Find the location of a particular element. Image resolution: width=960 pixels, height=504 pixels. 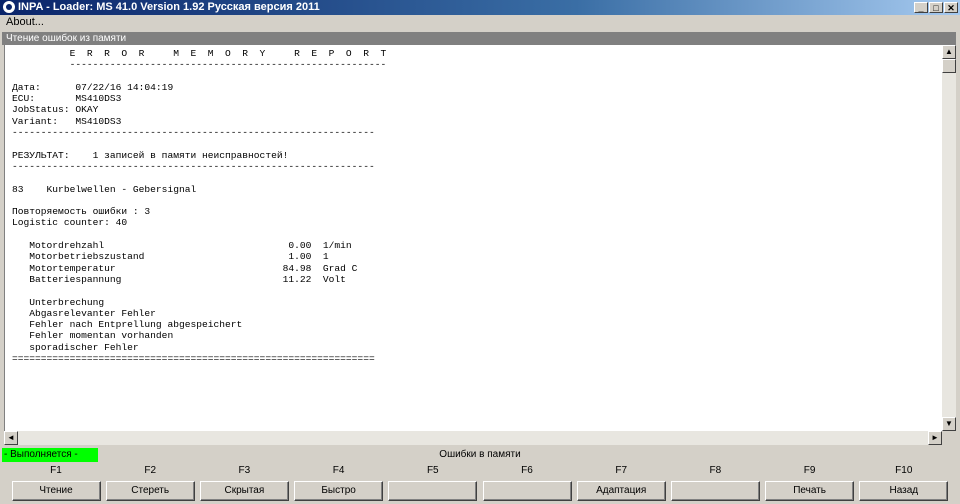

function-key-labels: F1 F2 F3 F4 F5 F6 F7 F8 F9 F10 is located at coordinates (480, 471).